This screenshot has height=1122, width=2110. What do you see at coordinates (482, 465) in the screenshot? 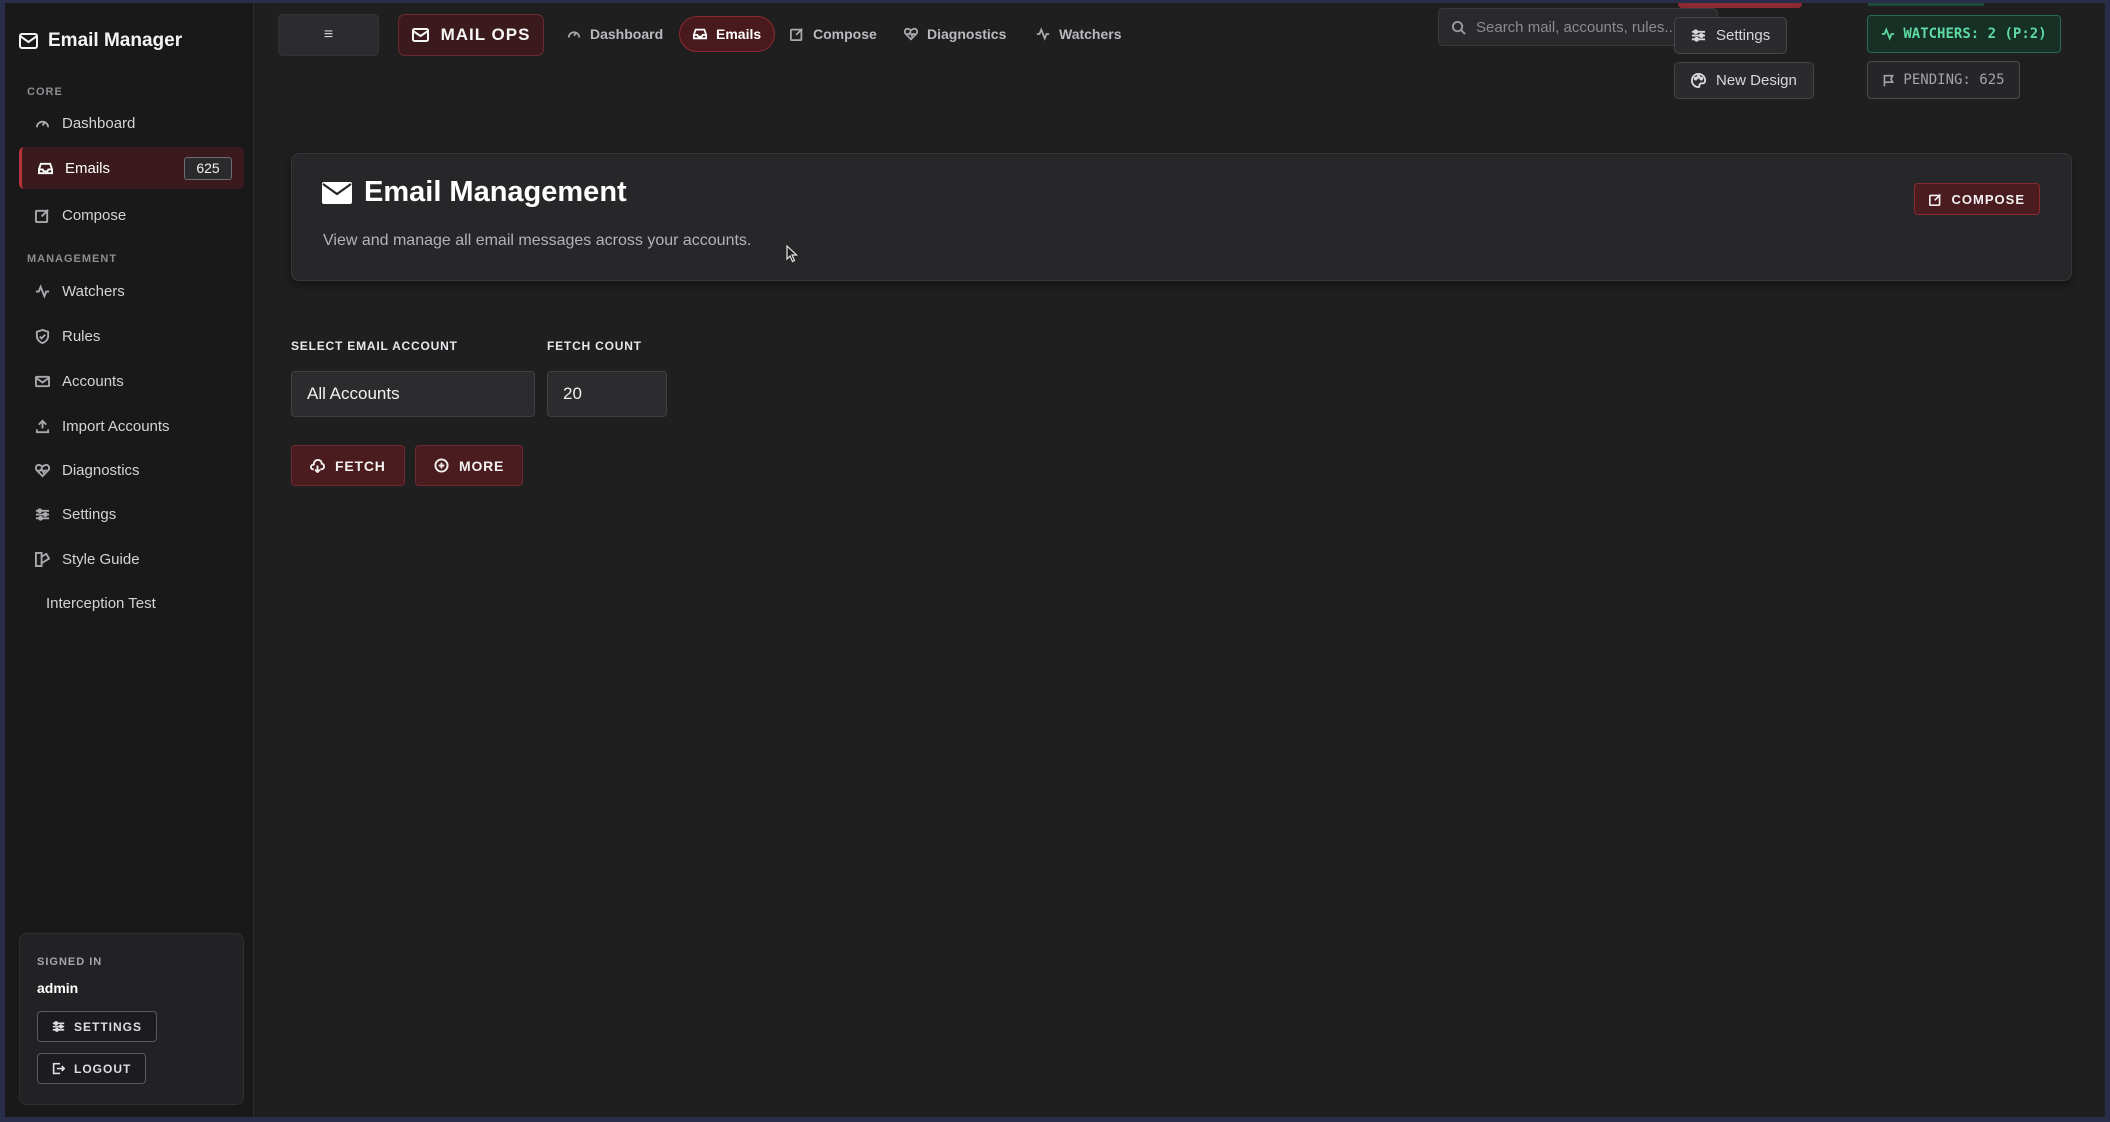
I see `more-button-label: MORE` at bounding box center [482, 465].